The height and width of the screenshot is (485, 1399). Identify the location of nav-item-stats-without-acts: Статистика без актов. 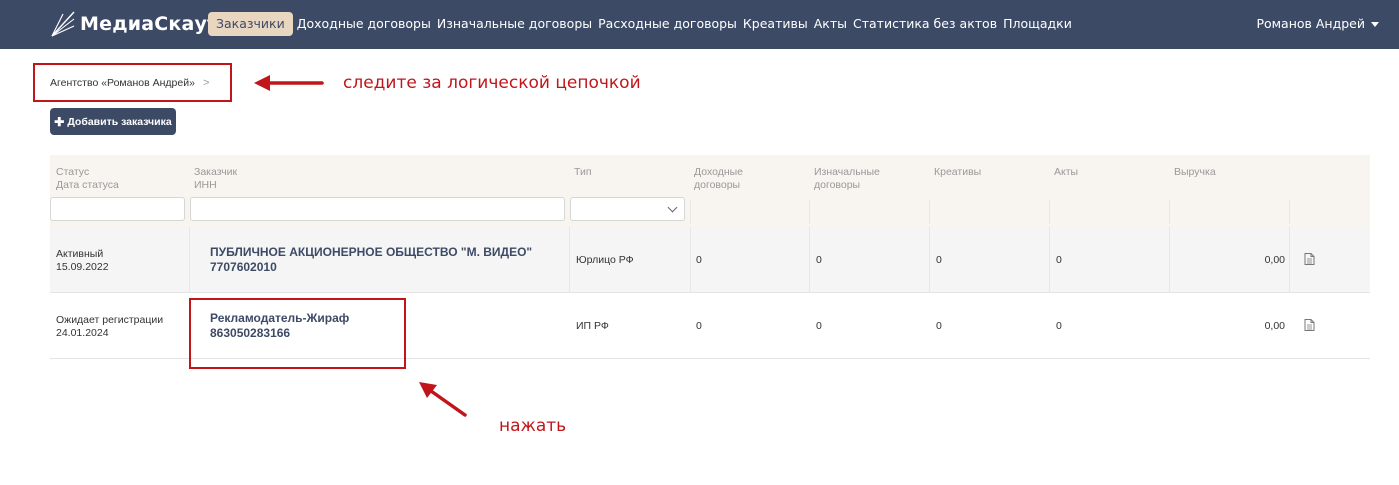
(925, 24).